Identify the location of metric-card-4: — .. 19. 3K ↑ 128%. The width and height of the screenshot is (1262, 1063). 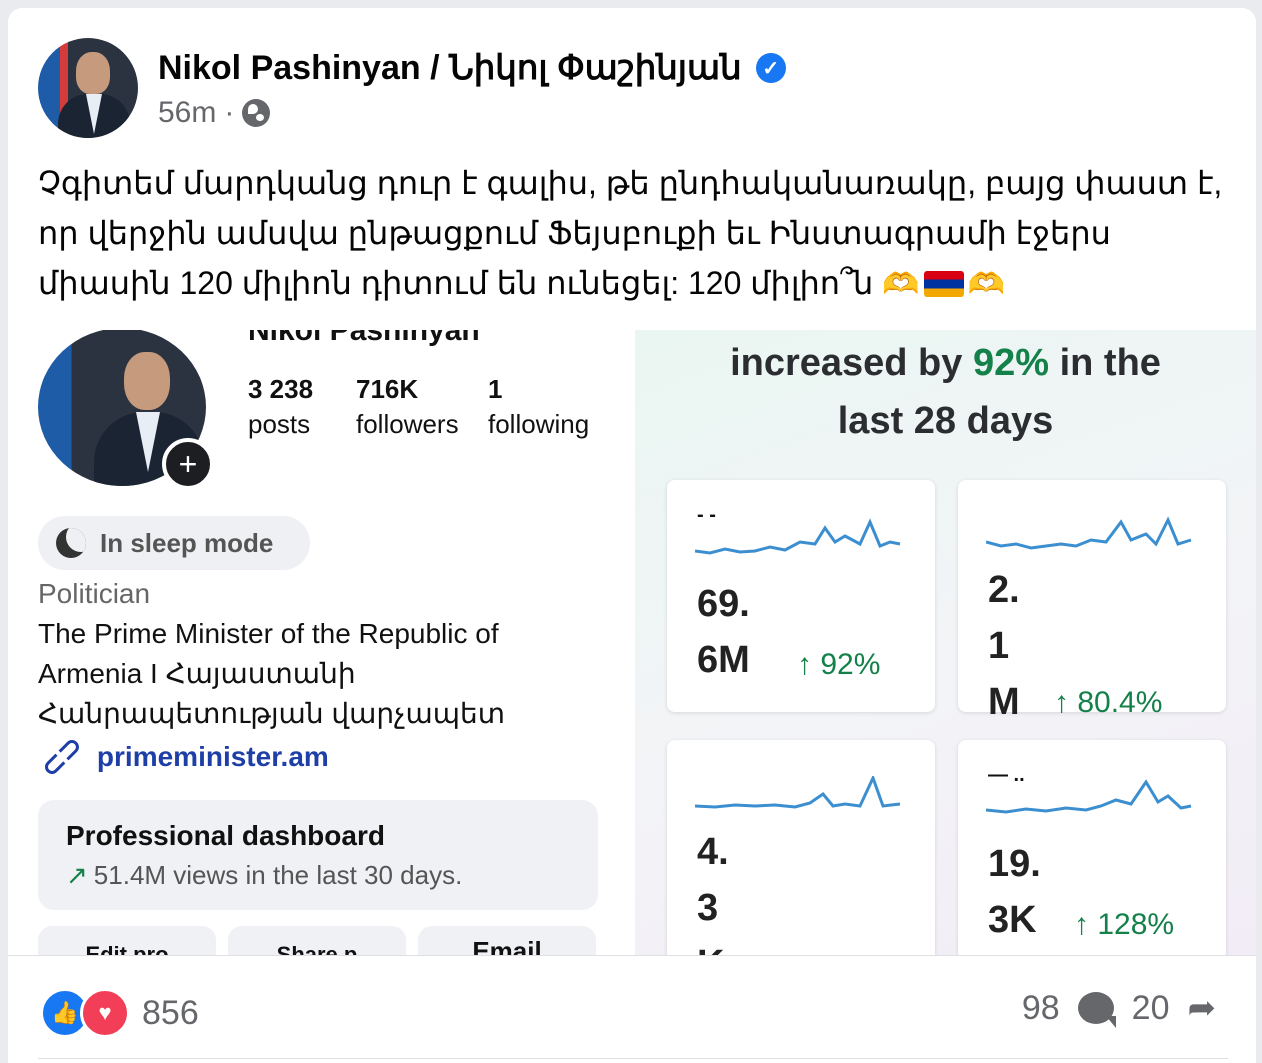
(1092, 847).